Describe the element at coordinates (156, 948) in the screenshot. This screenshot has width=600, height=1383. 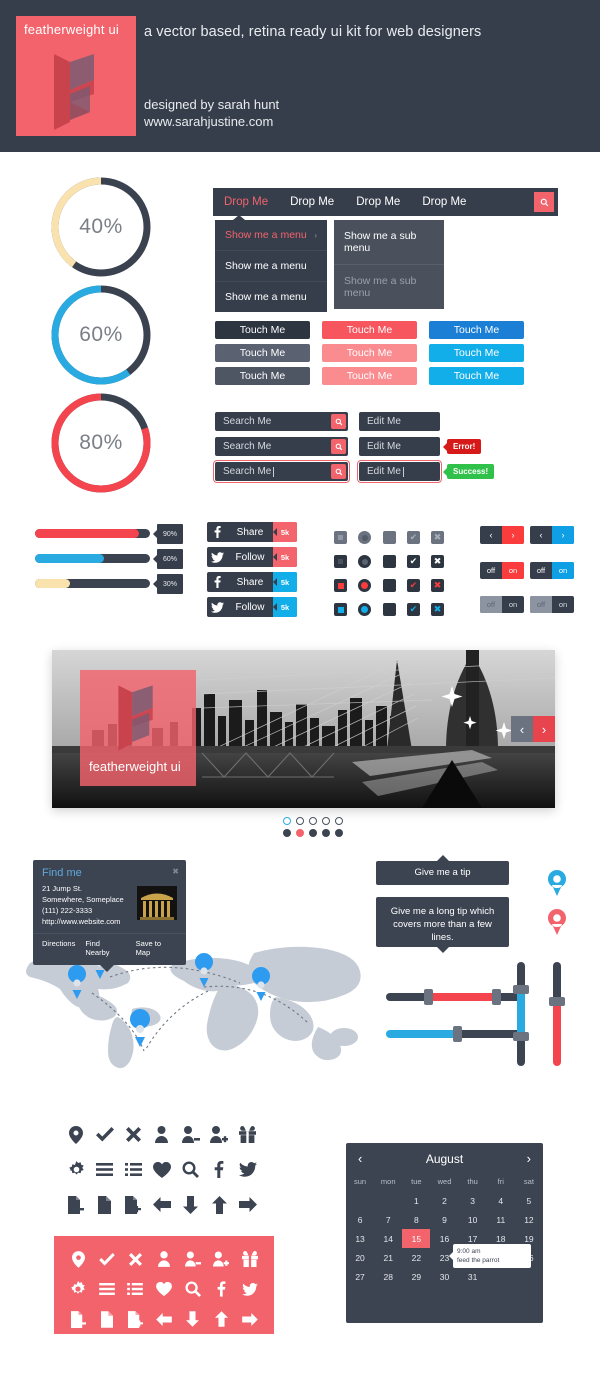
I see `action-save-to-map: Save to Map` at that location.